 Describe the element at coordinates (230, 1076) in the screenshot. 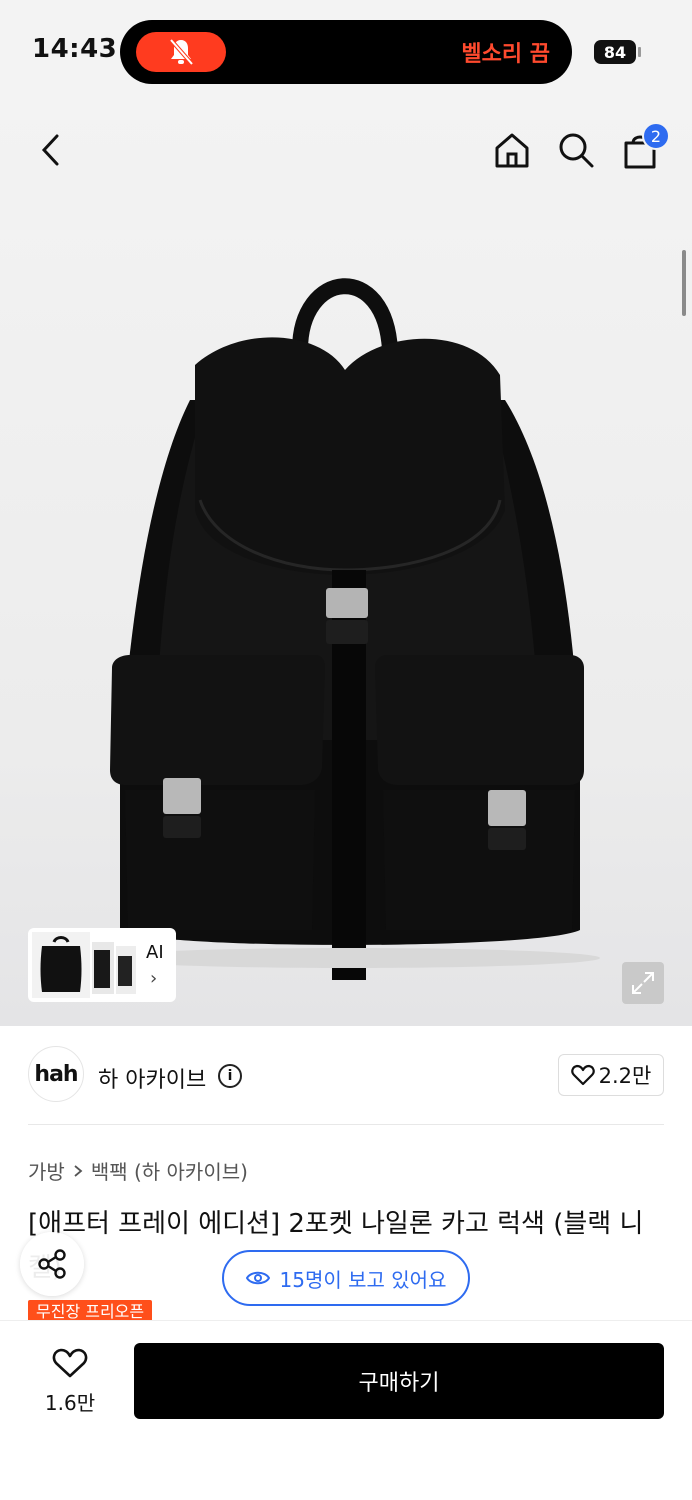

I see `info-icon: i` at that location.